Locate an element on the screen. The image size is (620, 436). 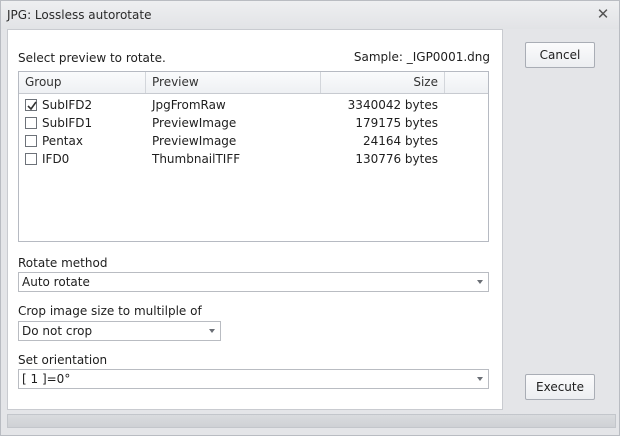
row-size: 179175 bytes is located at coordinates (396, 123).